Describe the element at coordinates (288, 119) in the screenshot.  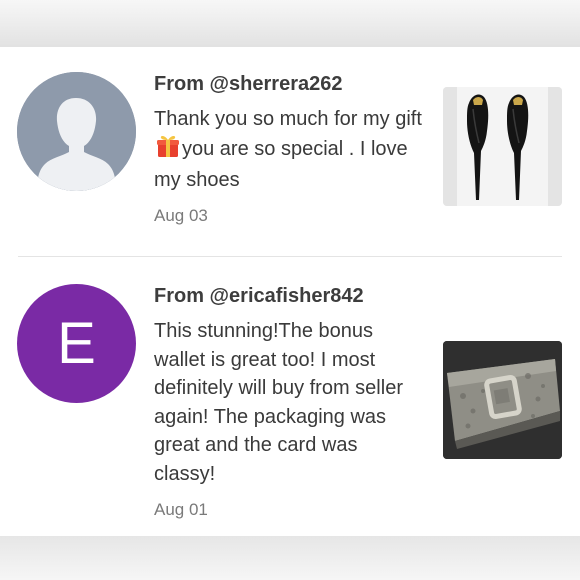
I see `comment-text-start: Thank you so much for my gift` at that location.